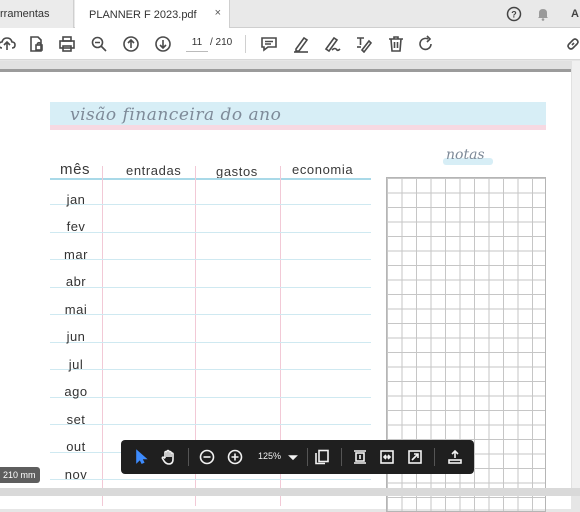 This screenshot has height=512, width=580. Describe the element at coordinates (221, 42) in the screenshot. I see `page-total: / 210` at that location.